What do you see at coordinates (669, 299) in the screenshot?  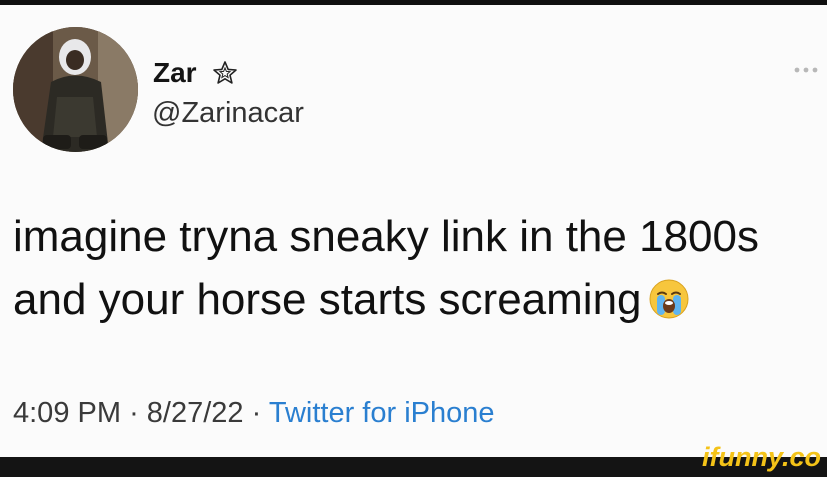 I see `loudly-crying-face-icon` at bounding box center [669, 299].